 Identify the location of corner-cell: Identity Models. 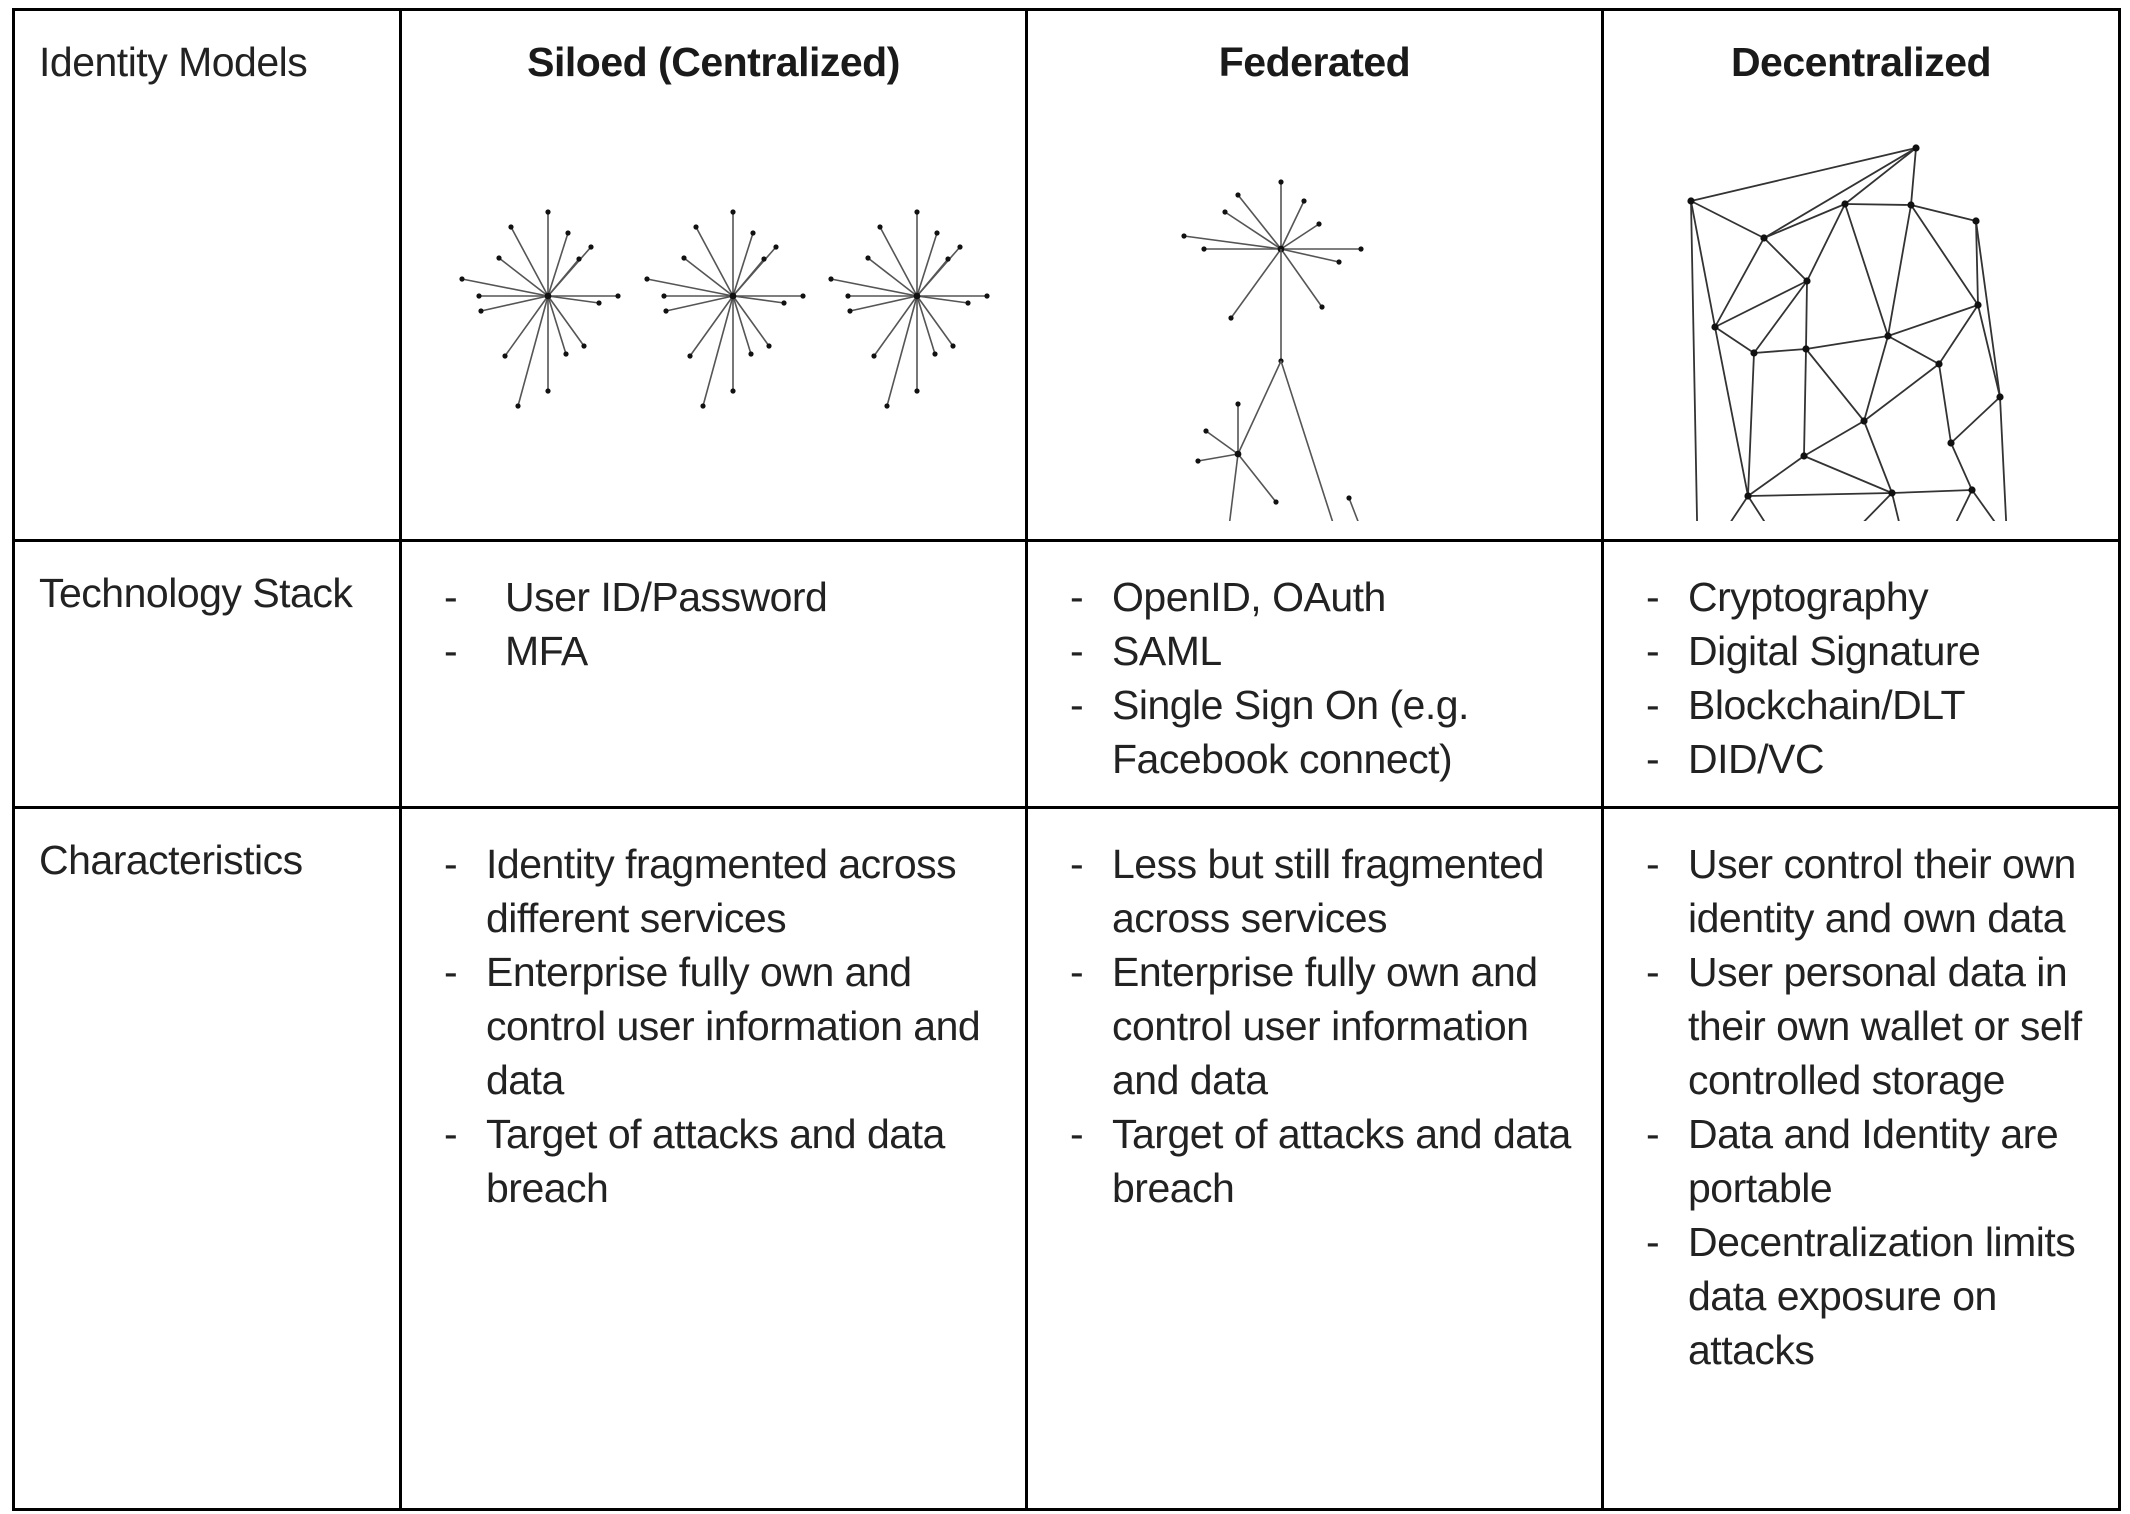
(207, 275).